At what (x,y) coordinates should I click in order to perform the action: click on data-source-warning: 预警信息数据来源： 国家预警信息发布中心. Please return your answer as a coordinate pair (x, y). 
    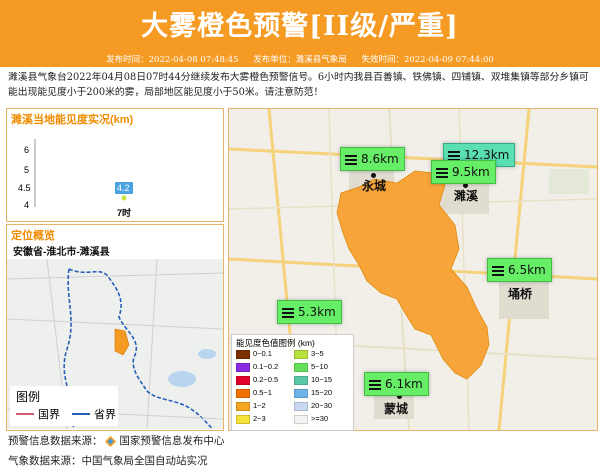
    Looking at the image, I should click on (116, 440).